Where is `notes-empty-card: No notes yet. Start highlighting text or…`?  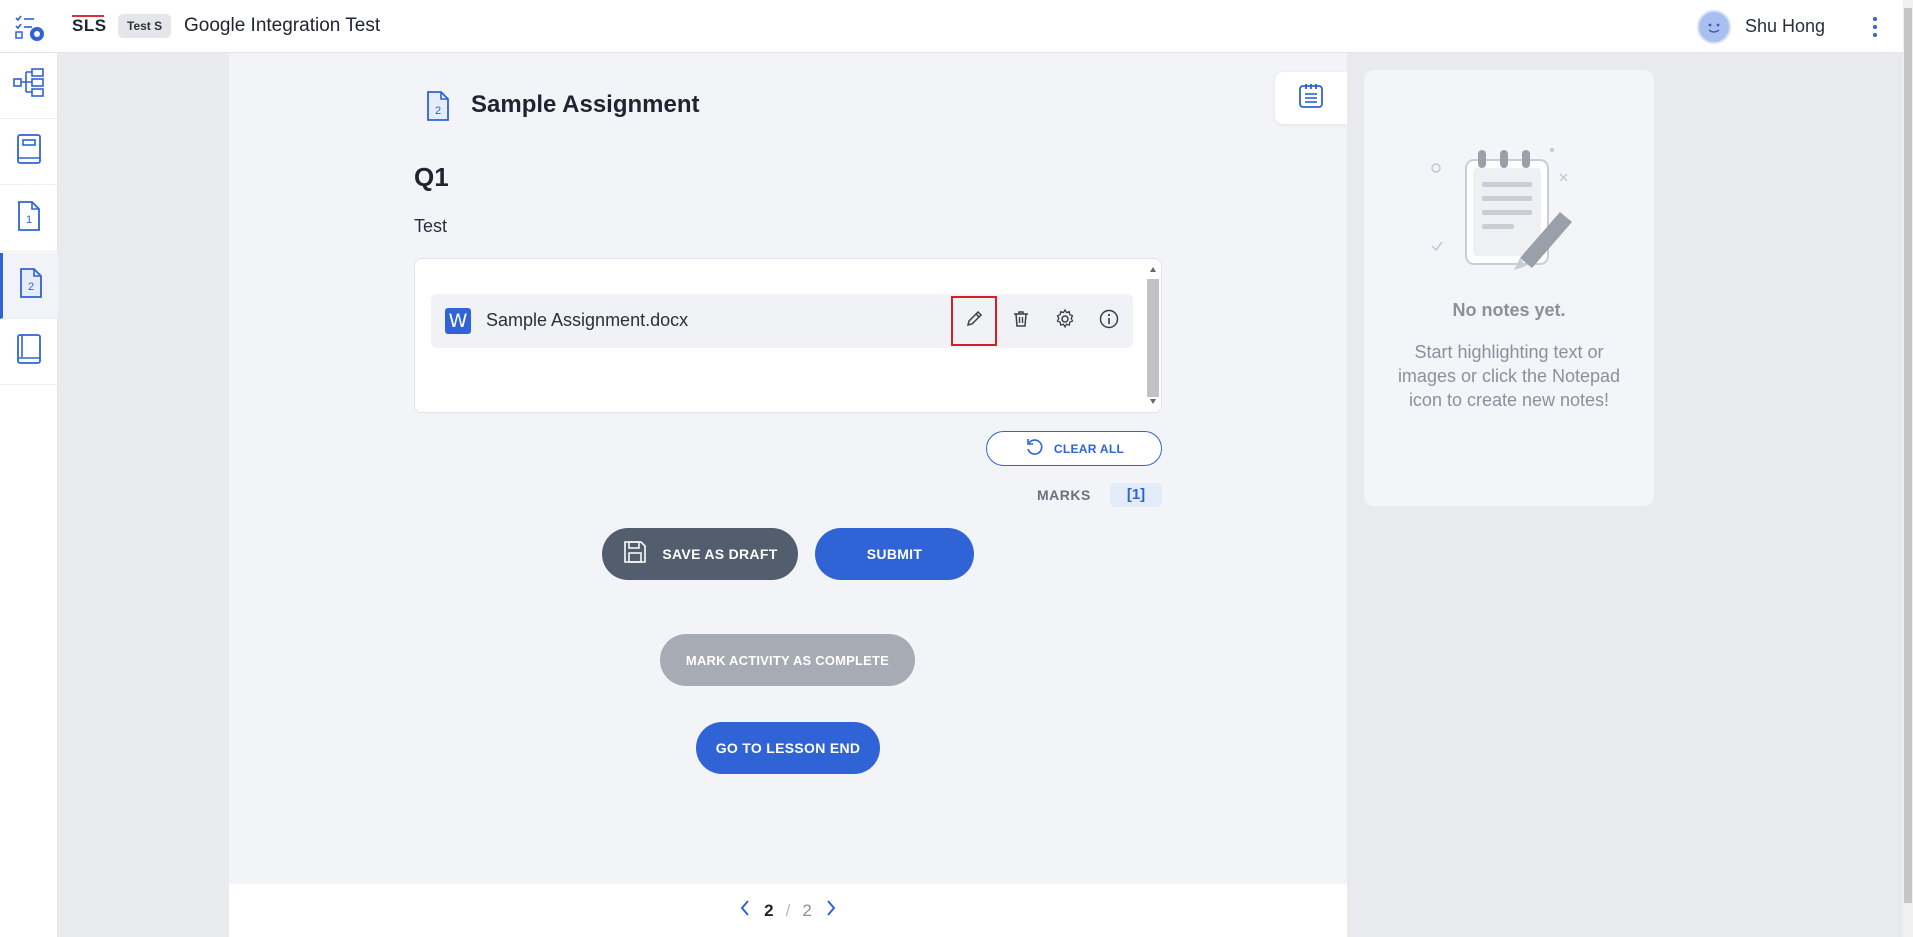
notes-empty-card: No notes yet. Start highlighting text or… is located at coordinates (1509, 288).